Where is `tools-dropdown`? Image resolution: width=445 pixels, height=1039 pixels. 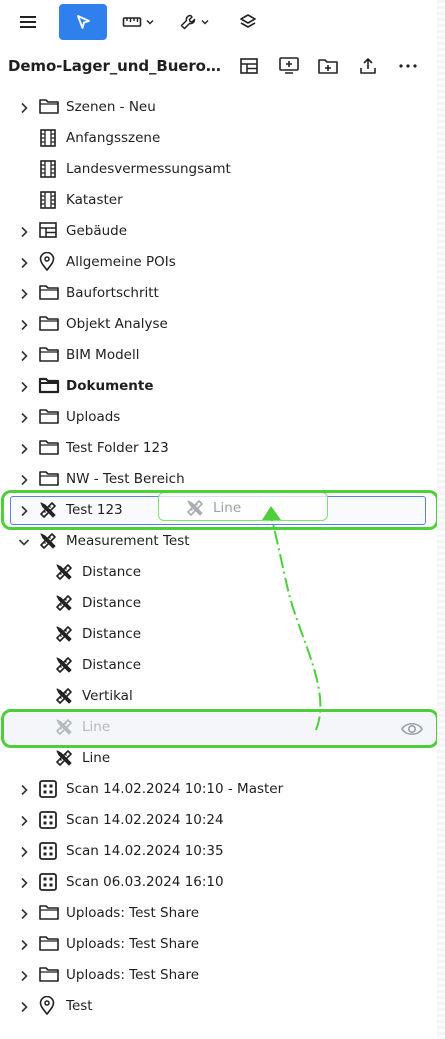
tools-dropdown is located at coordinates (194, 22).